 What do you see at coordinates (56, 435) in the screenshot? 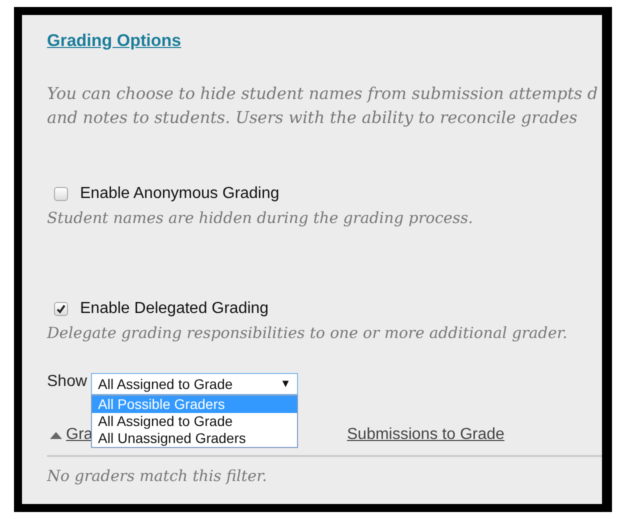
I see `sort-up-icon` at bounding box center [56, 435].